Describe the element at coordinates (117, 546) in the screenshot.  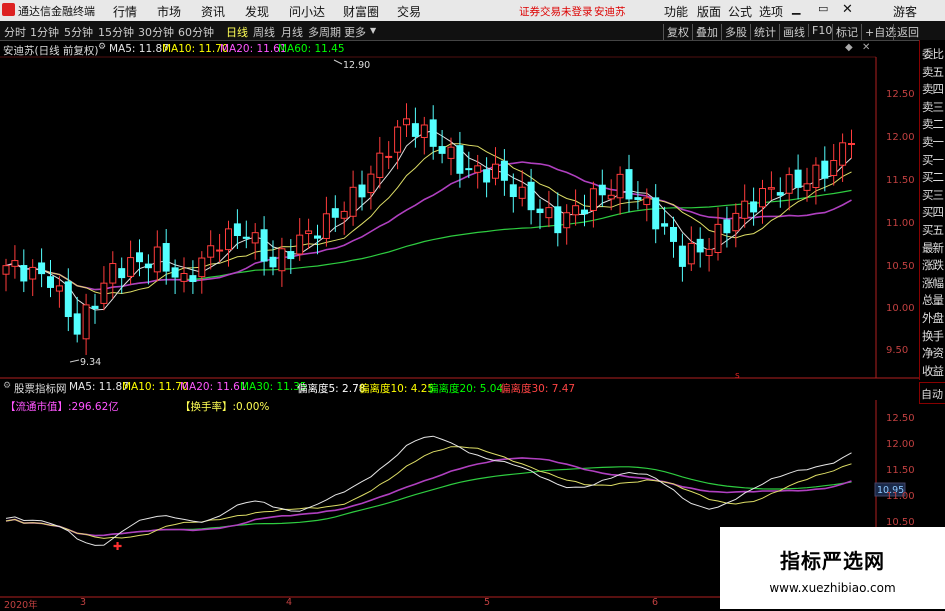
I see `cross-marker: ✚` at that location.